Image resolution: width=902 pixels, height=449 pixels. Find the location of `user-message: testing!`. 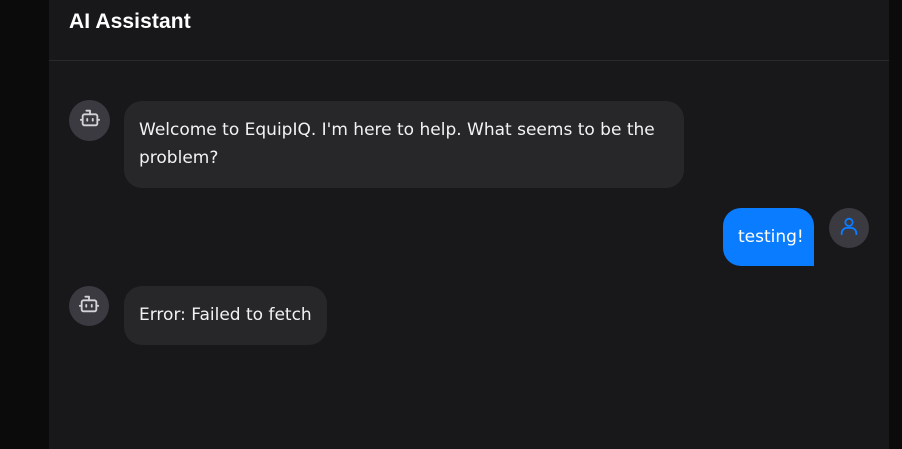

user-message: testing! is located at coordinates (768, 237).